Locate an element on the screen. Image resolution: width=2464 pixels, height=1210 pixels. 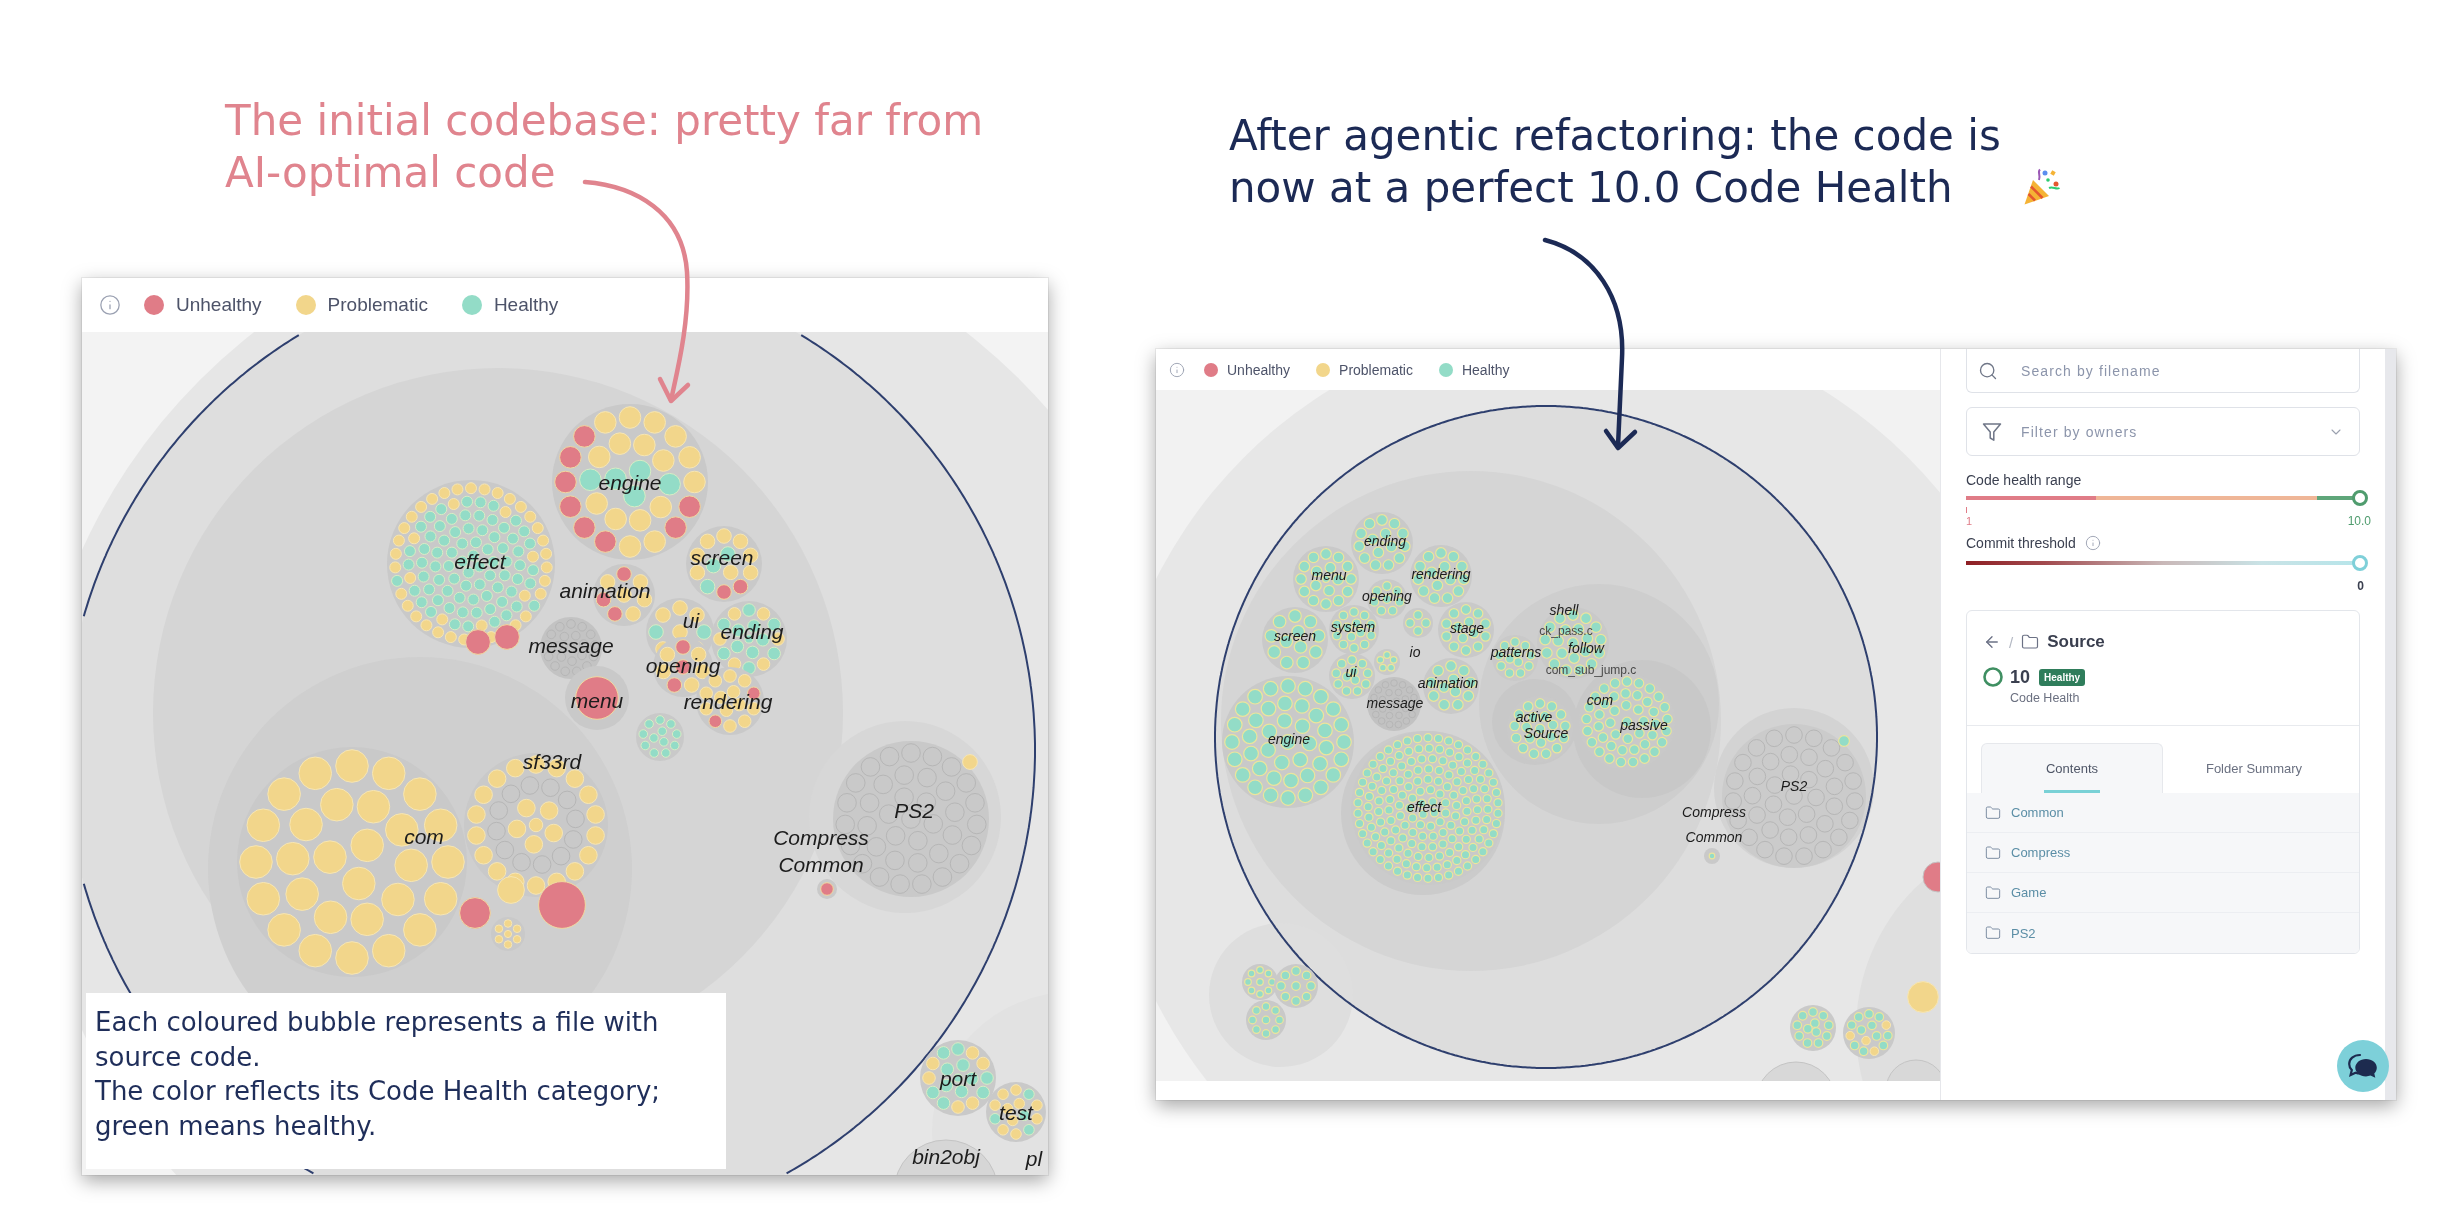
range-min-label: 1 is located at coordinates (1969, 521).